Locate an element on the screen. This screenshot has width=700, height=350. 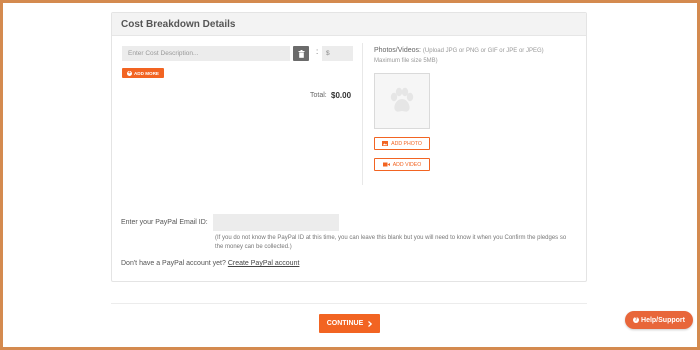
total-value: $0.00 is located at coordinates (341, 95).